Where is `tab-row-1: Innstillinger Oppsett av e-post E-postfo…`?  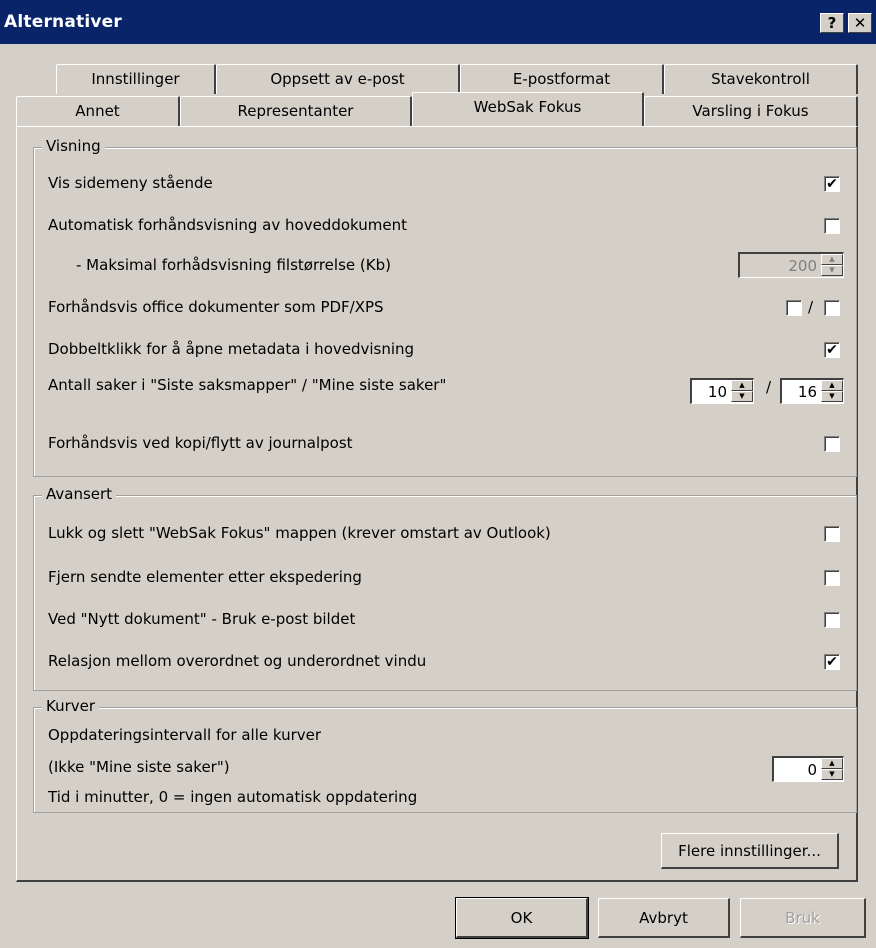
tab-row-1: Innstillinger Oppsett av e-post E-postfo… is located at coordinates (437, 79).